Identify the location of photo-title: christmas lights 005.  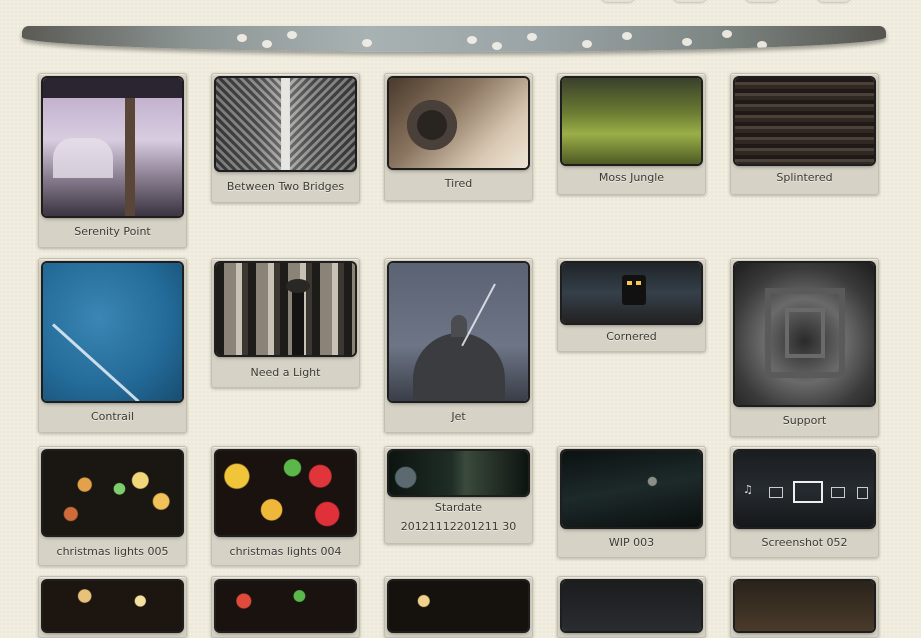
(112, 552).